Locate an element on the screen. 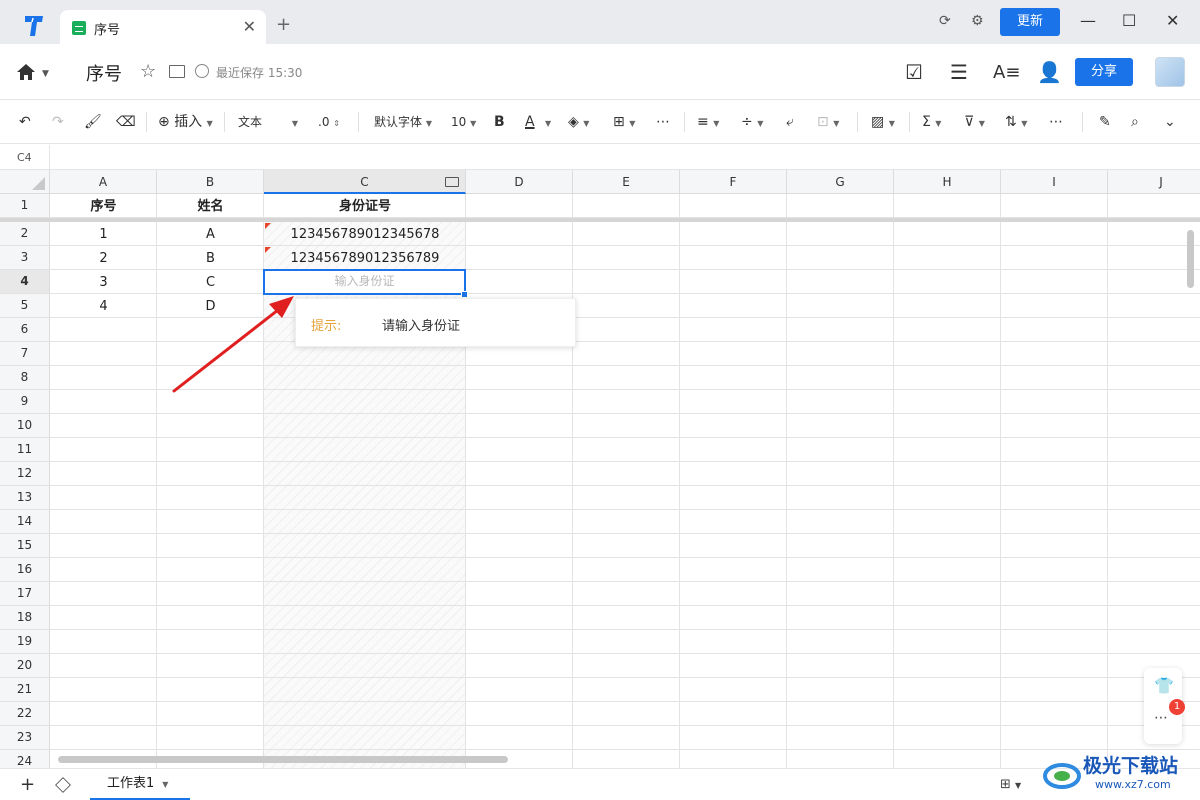 The image size is (1200, 800). column-header-e: E is located at coordinates (626, 182).